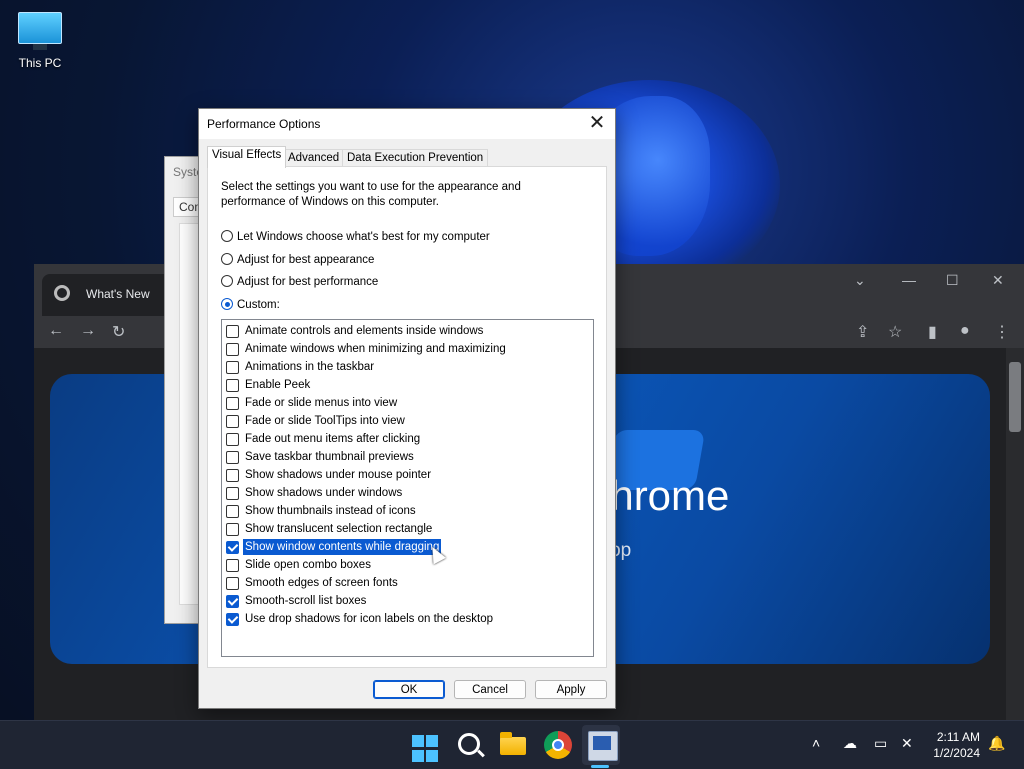 The width and height of the screenshot is (1024, 769). What do you see at coordinates (597, 123) in the screenshot?
I see `dialog-close-icon: ✕` at bounding box center [597, 123].